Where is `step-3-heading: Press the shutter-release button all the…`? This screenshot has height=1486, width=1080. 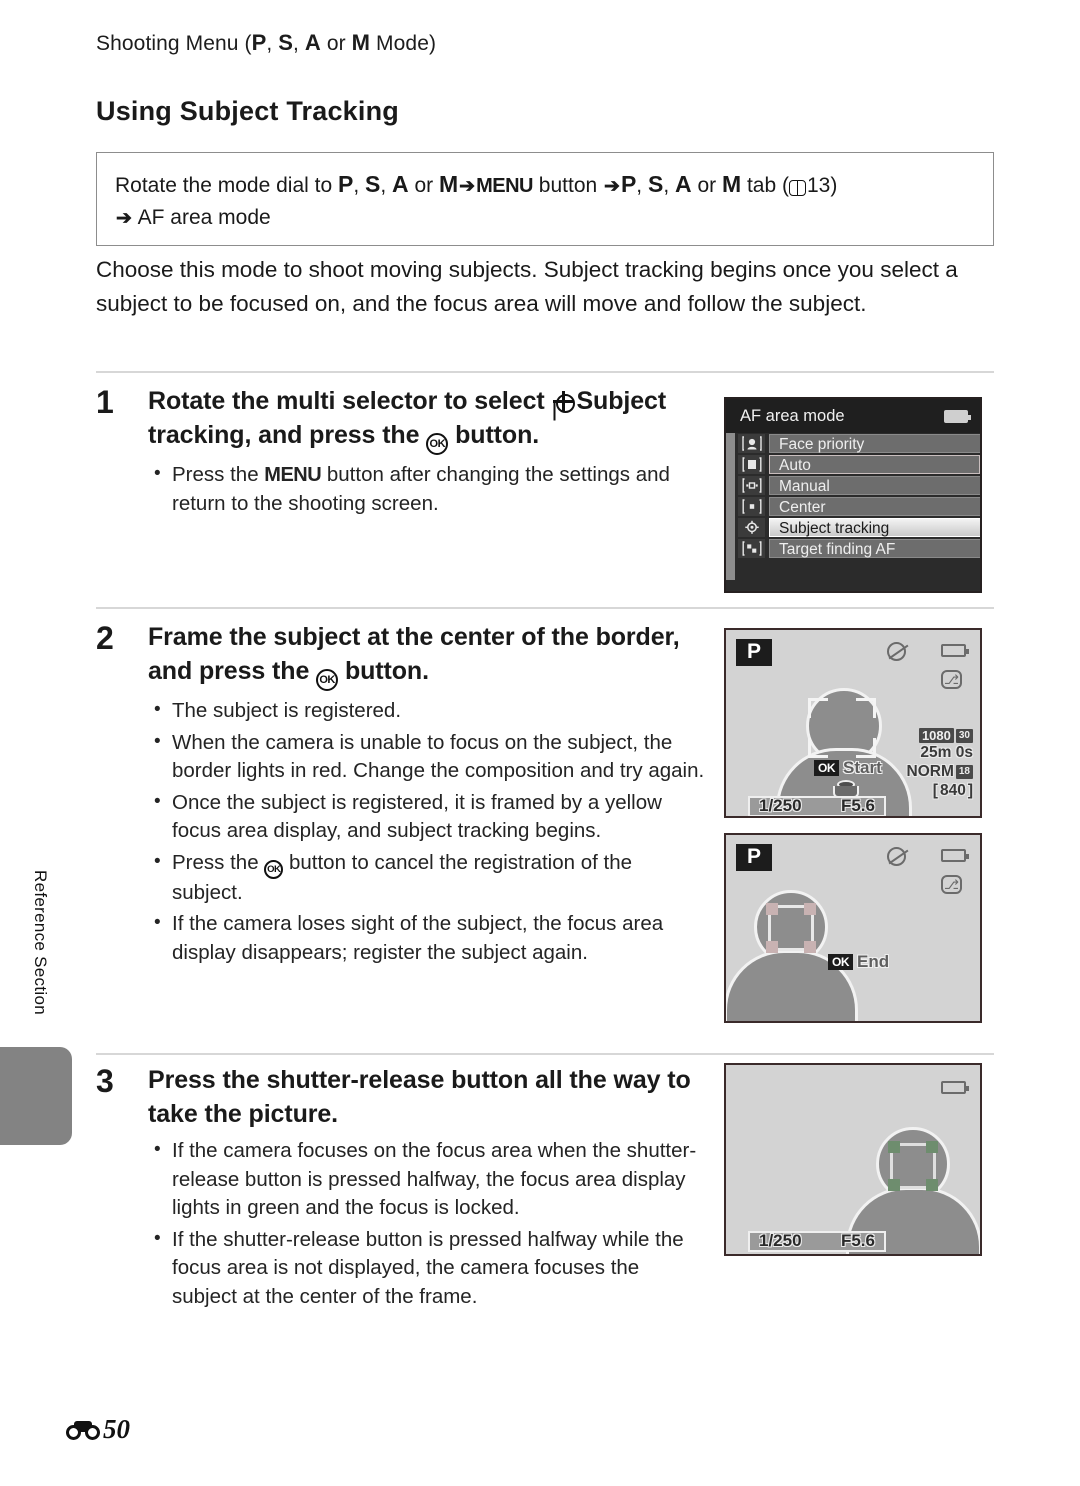 step-3-heading: Press the shutter-release button all the… is located at coordinates (419, 1097).